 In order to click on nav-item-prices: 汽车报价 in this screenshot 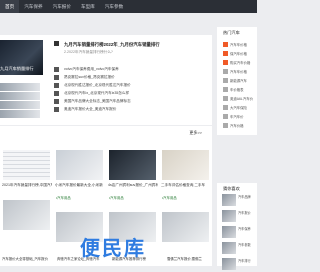, I will do `click(62, 6)`.